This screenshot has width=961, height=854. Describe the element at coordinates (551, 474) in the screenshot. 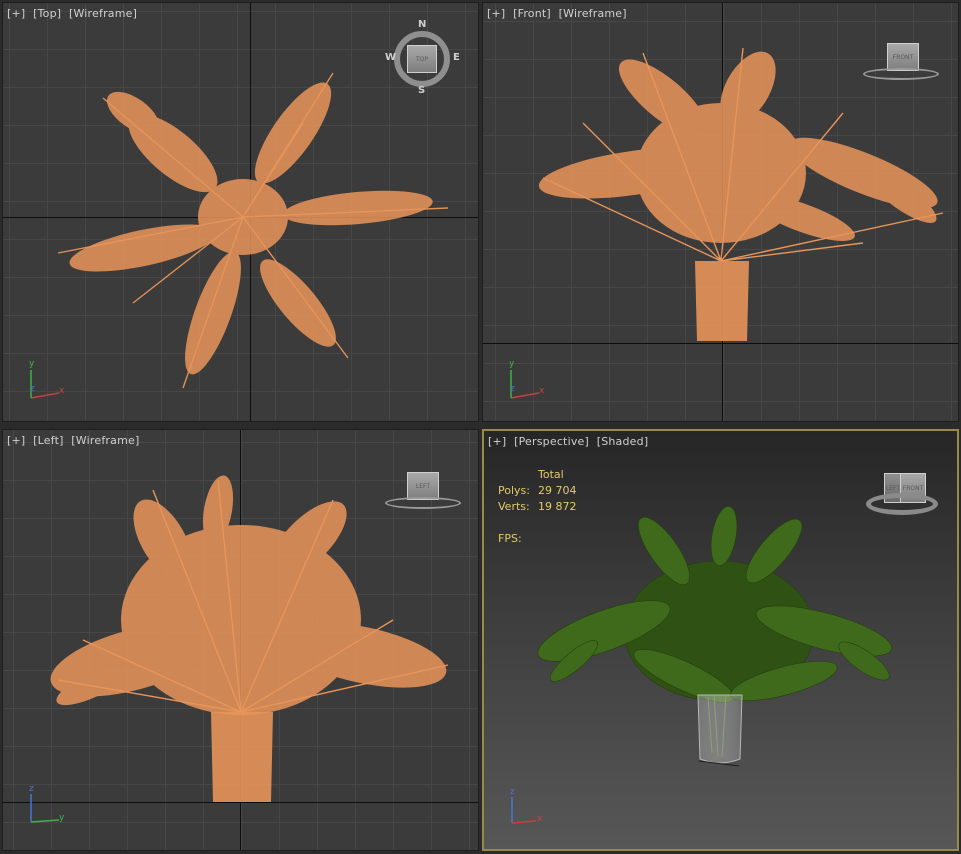

I see `stats-header: Total` at that location.